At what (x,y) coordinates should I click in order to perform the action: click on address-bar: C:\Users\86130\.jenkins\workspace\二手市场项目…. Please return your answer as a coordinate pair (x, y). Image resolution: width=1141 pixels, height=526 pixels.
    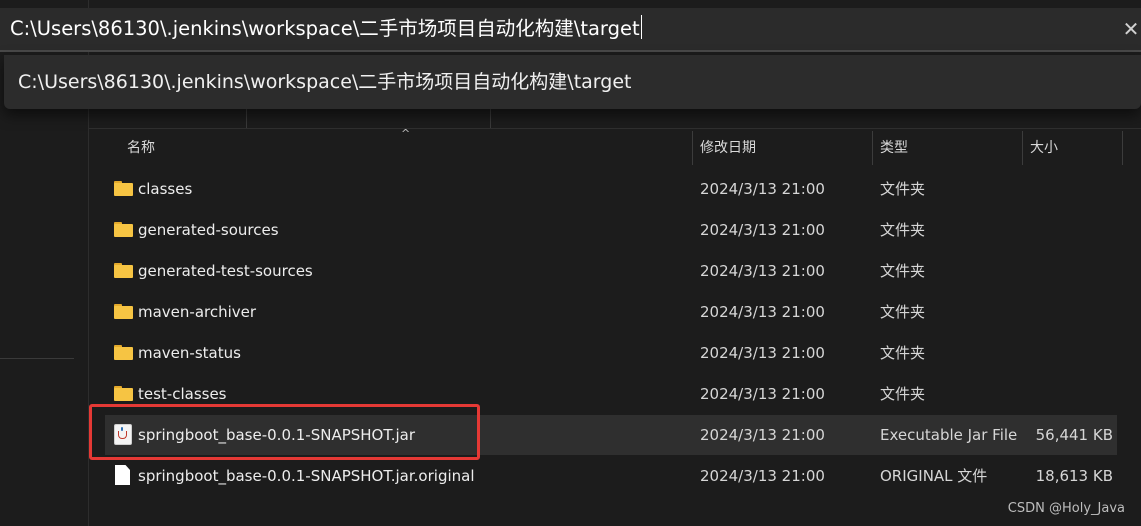
    Looking at the image, I should click on (570, 30).